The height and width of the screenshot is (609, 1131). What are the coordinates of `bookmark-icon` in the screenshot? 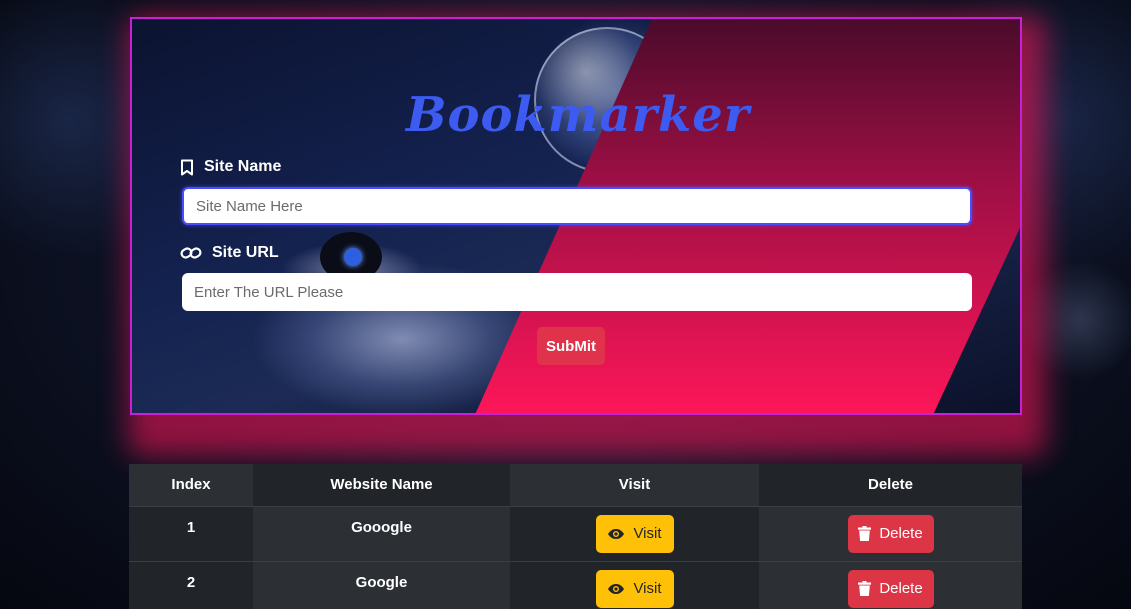 It's located at (187, 167).